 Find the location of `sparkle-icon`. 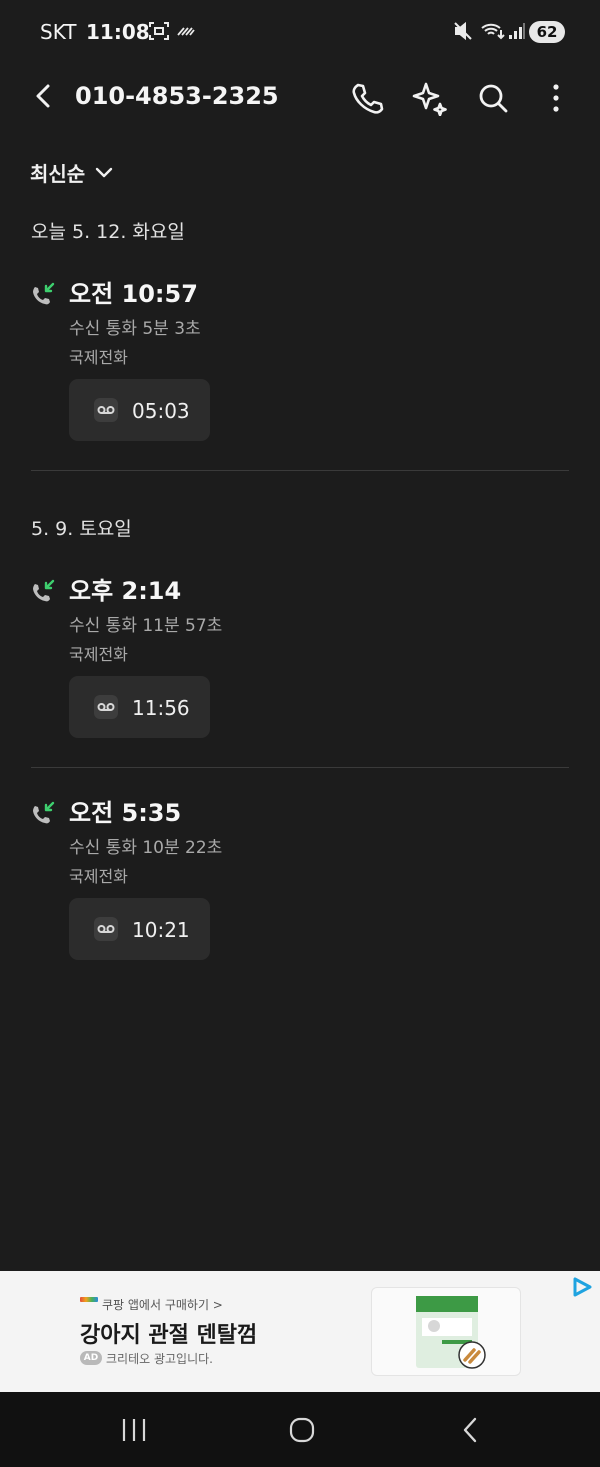

sparkle-icon is located at coordinates (429, 99).